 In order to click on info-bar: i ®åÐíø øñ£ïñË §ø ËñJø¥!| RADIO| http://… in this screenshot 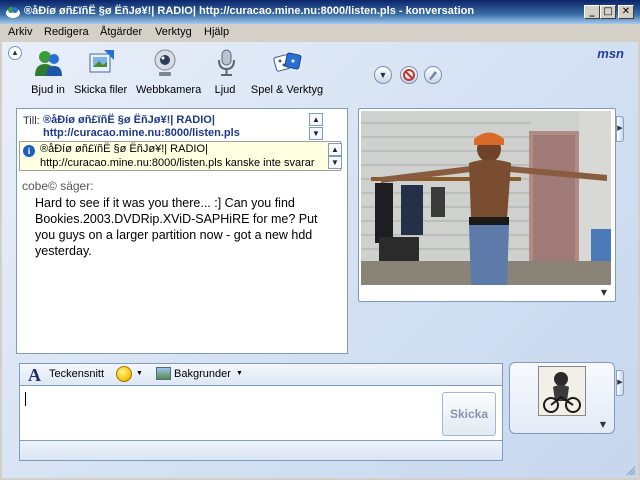, I will do `click(180, 156)`.